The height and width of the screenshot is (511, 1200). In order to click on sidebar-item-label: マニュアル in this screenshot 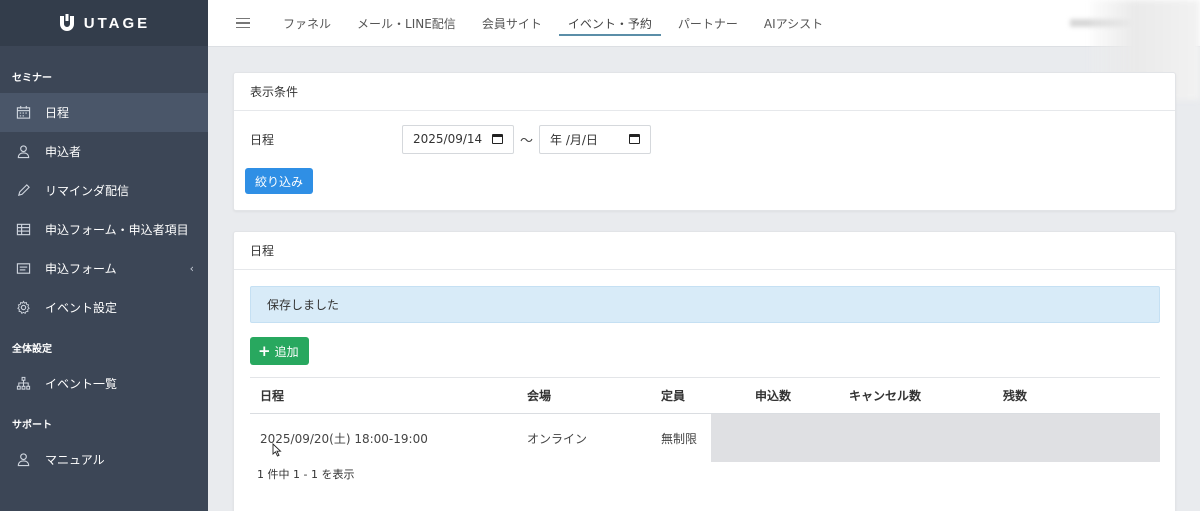, I will do `click(75, 460)`.